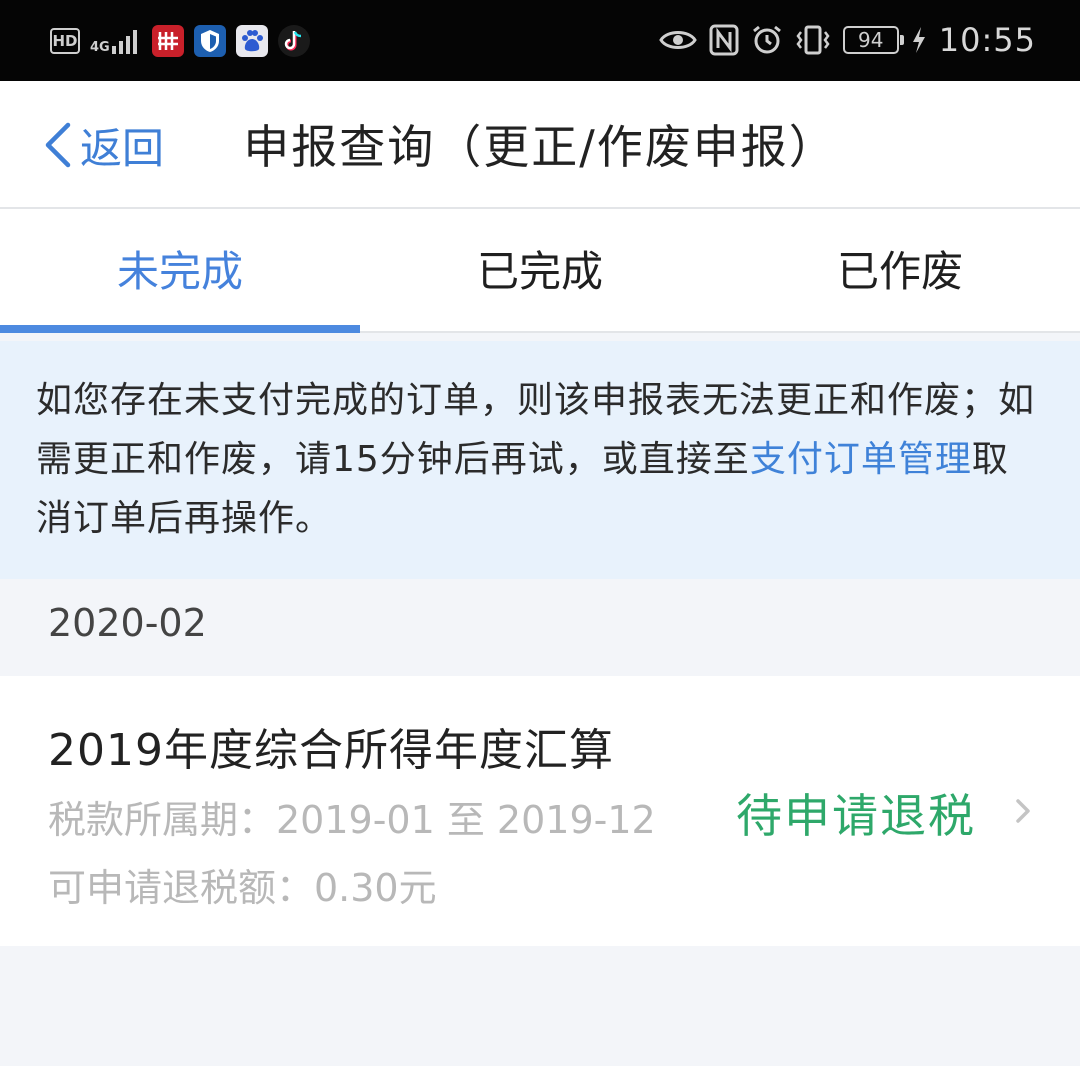 The width and height of the screenshot is (1080, 1066). I want to click on chevron-right-icon, so click(1023, 811).